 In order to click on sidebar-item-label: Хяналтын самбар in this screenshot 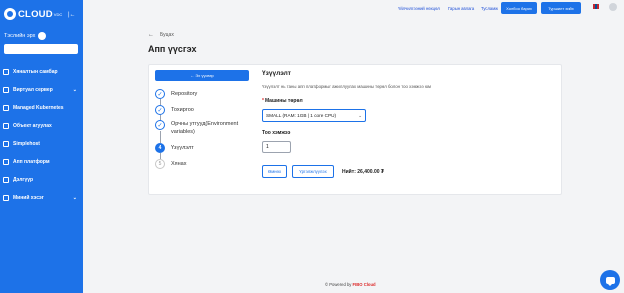, I will do `click(35, 72)`.